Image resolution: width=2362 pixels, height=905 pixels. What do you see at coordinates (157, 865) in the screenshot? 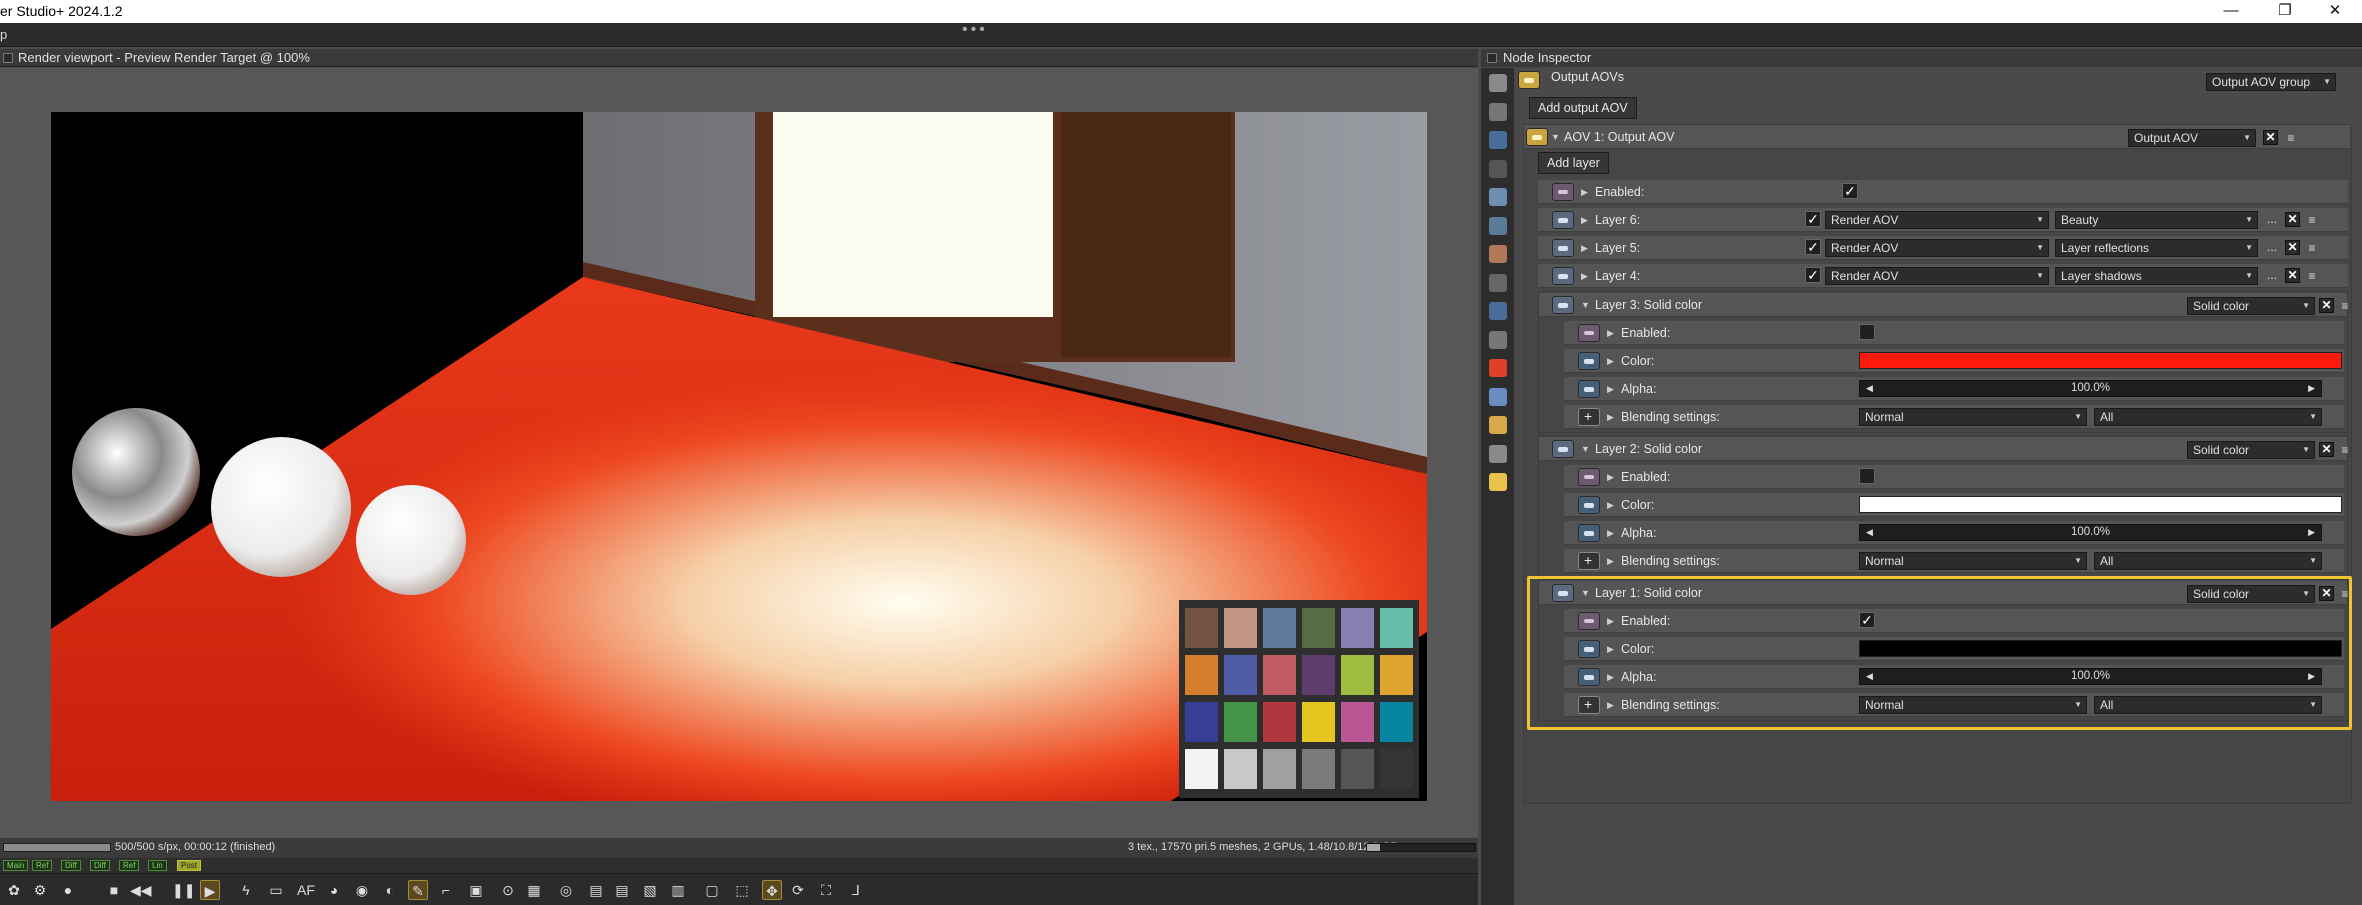
I see `render-pass-tag-5: Lin` at bounding box center [157, 865].